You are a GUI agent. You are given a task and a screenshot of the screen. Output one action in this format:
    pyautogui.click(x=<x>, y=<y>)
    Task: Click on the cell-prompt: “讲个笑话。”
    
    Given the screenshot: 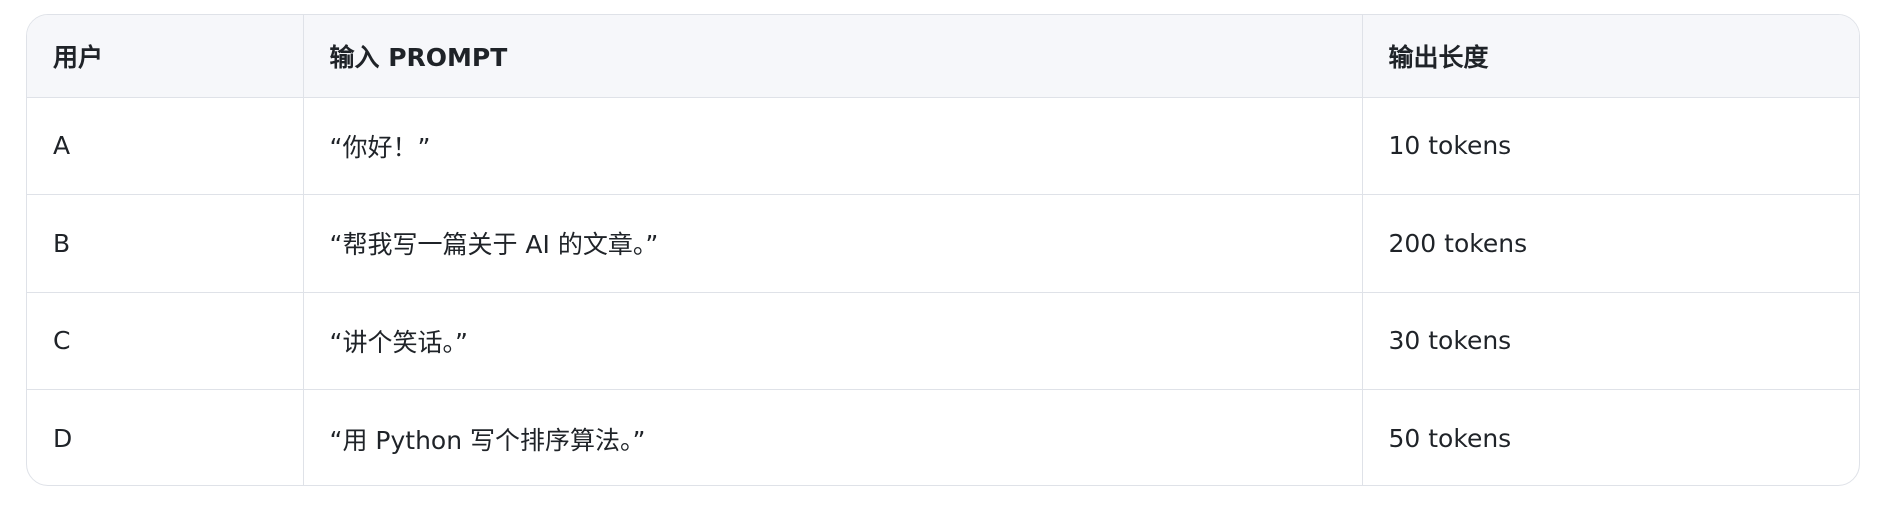 What is the action you would take?
    pyautogui.click(x=832, y=340)
    